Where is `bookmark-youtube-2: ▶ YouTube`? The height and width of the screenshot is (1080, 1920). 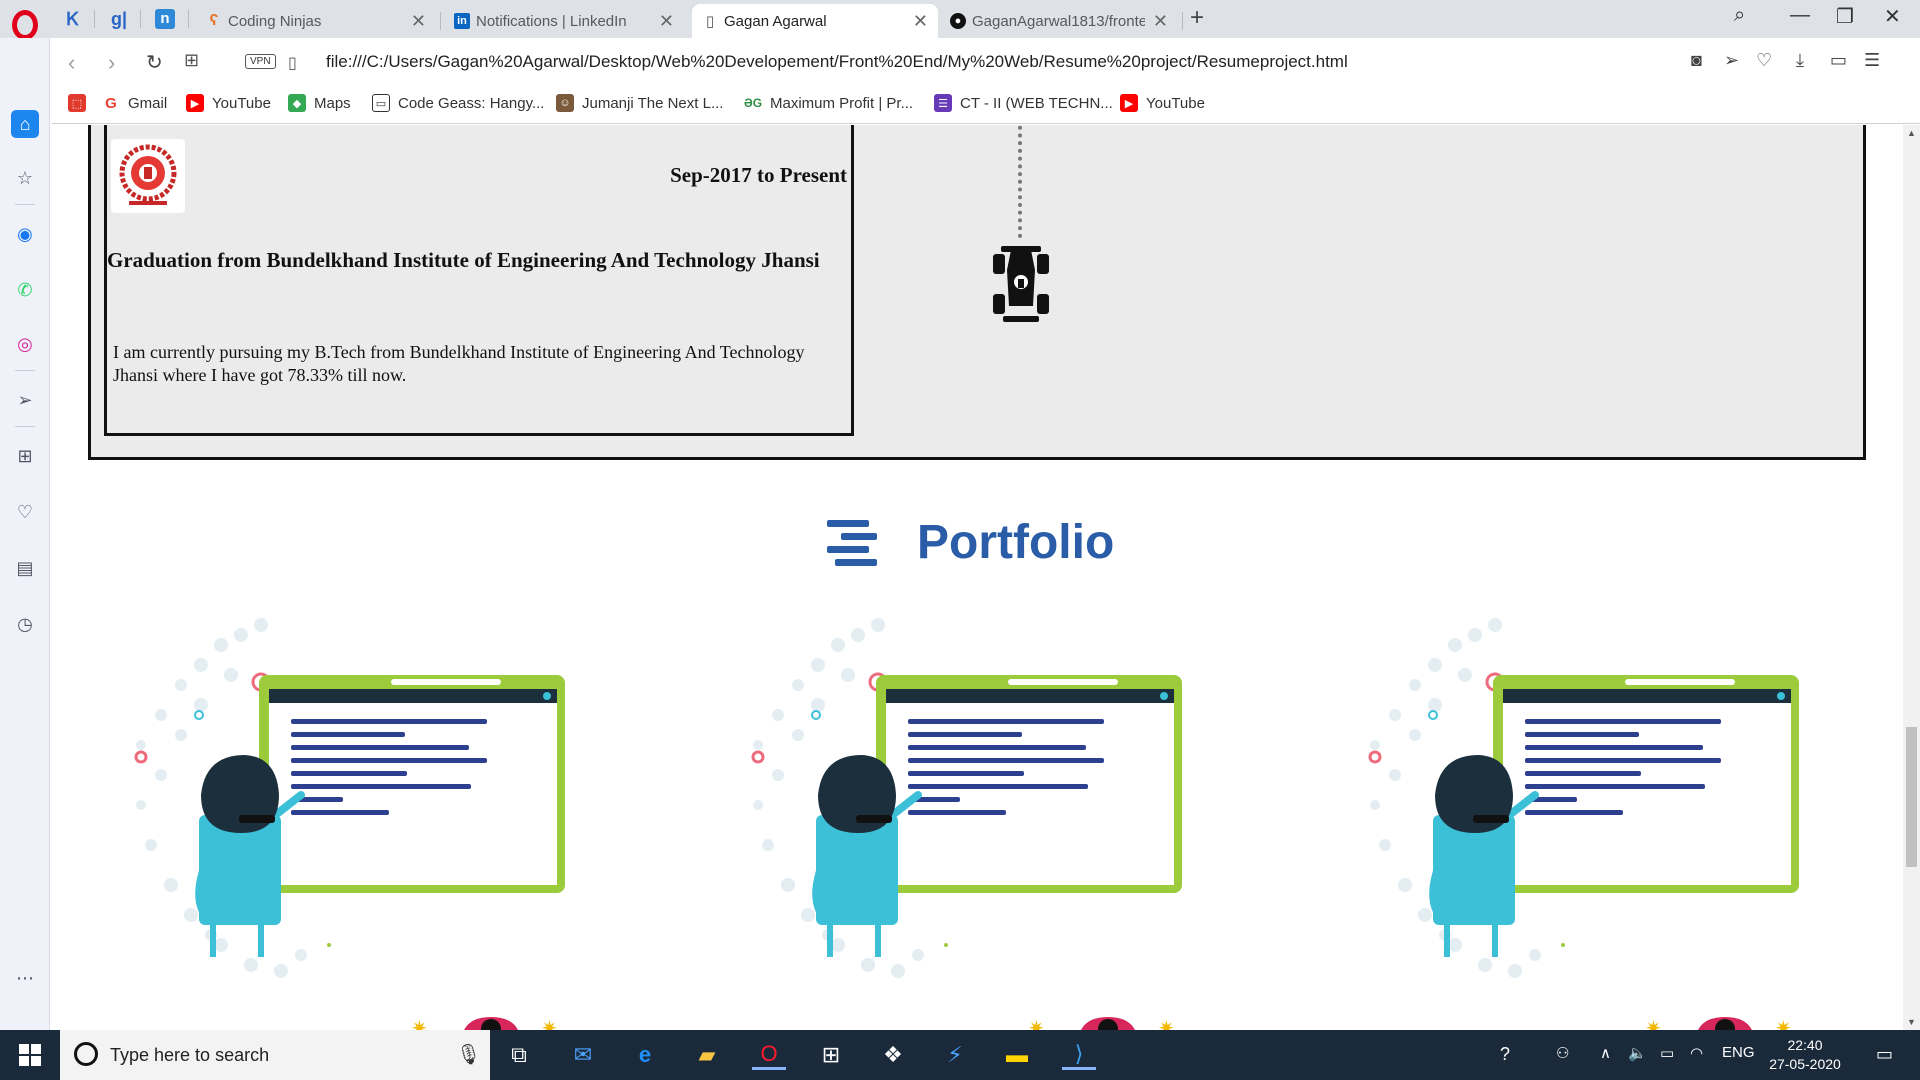 bookmark-youtube-2: ▶ YouTube is located at coordinates (1162, 103).